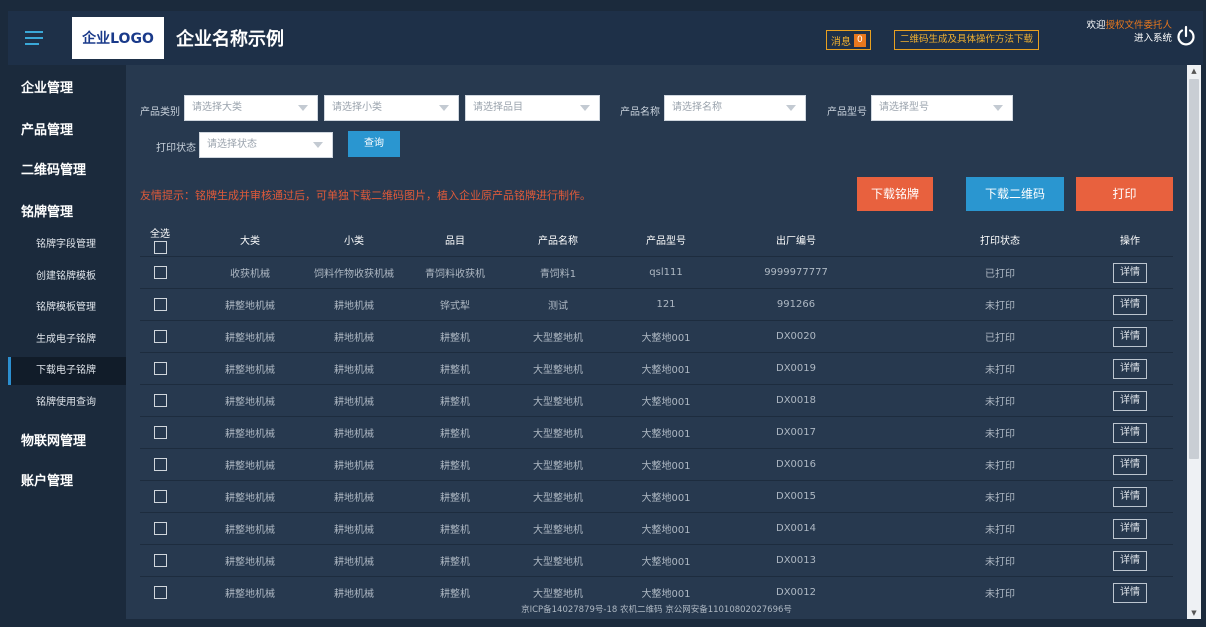 This screenshot has height=627, width=1206. I want to click on download-nameplate-button: 下载铭牌, so click(895, 194).